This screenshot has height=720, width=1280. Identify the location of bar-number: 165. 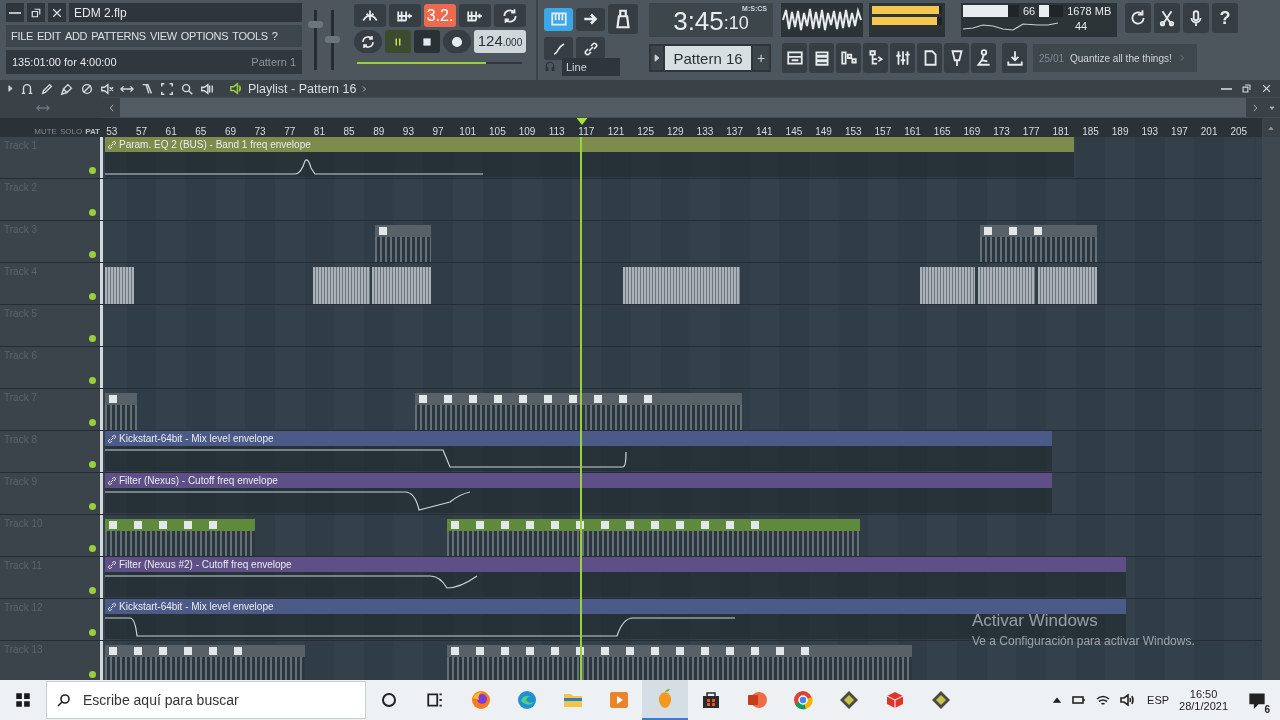
(942, 131).